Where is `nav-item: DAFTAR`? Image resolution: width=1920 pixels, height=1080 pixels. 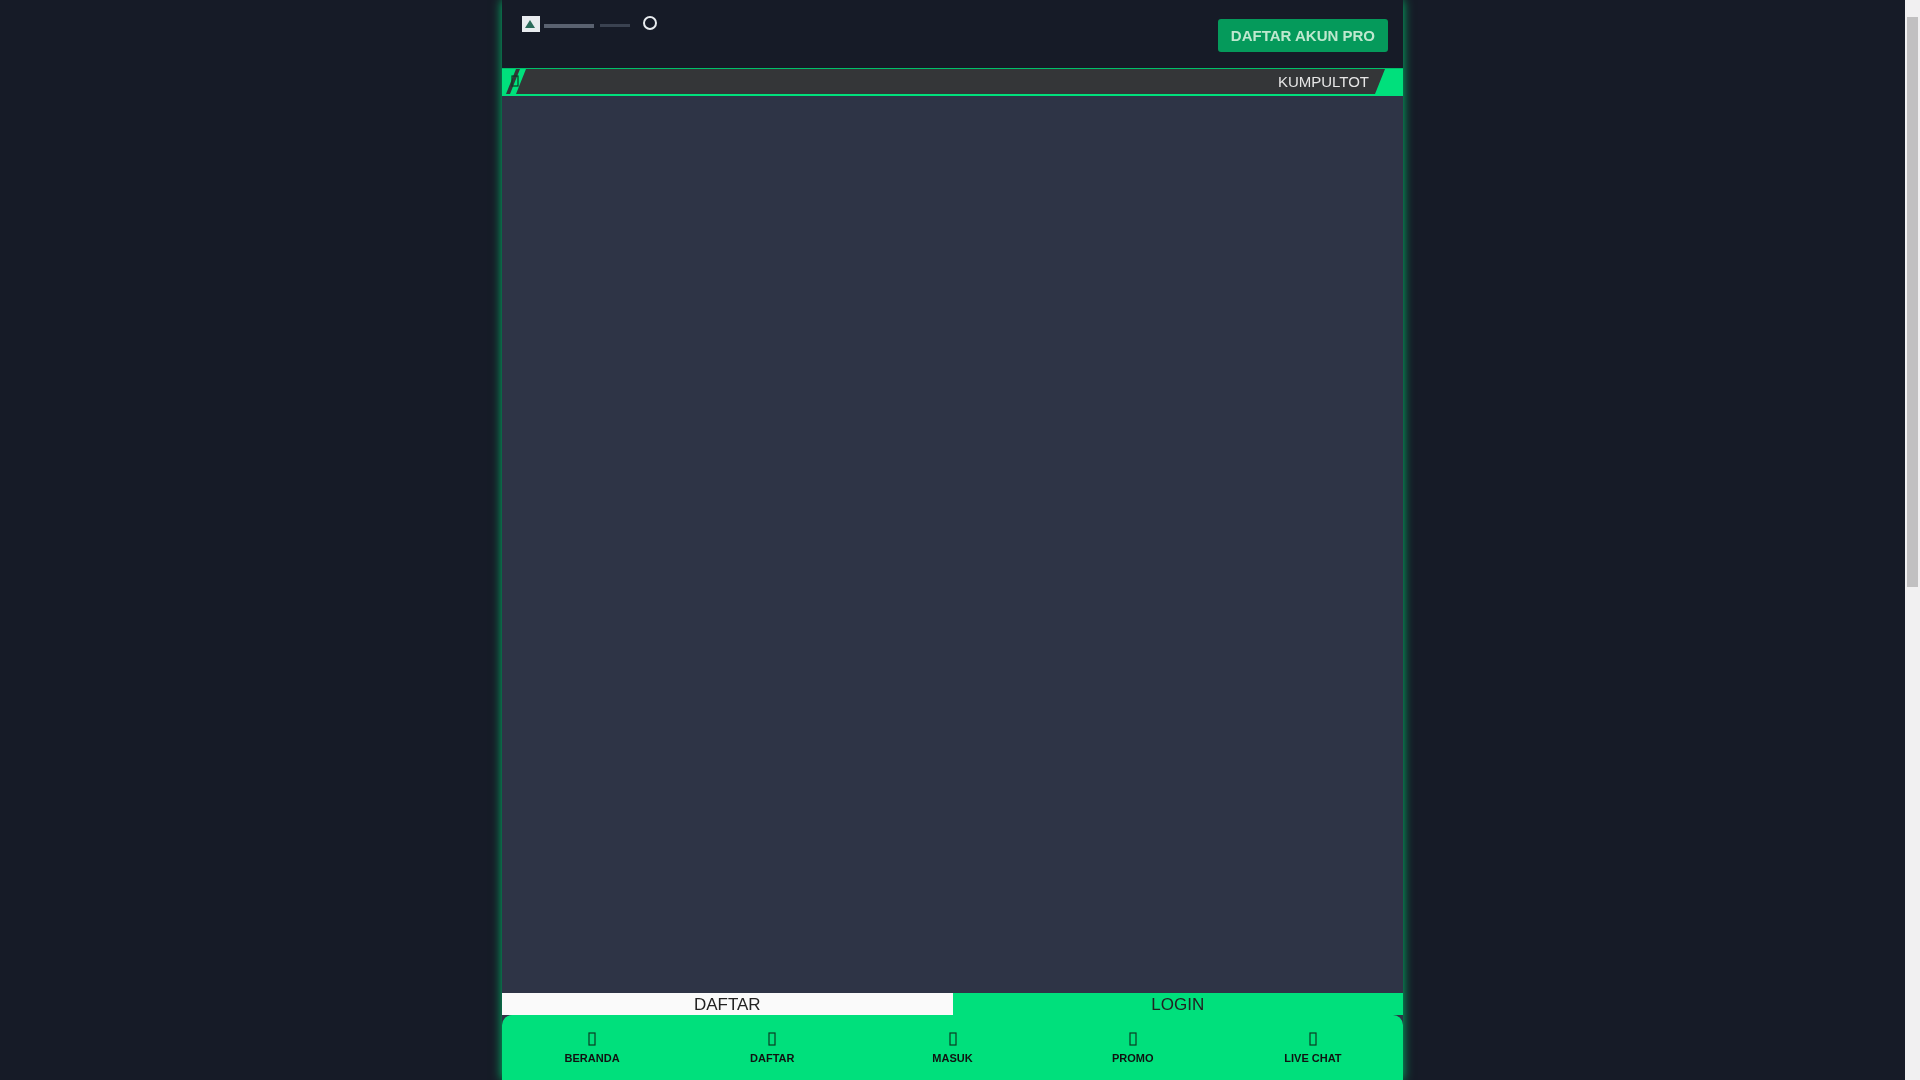 nav-item: DAFTAR is located at coordinates (772, 1047).